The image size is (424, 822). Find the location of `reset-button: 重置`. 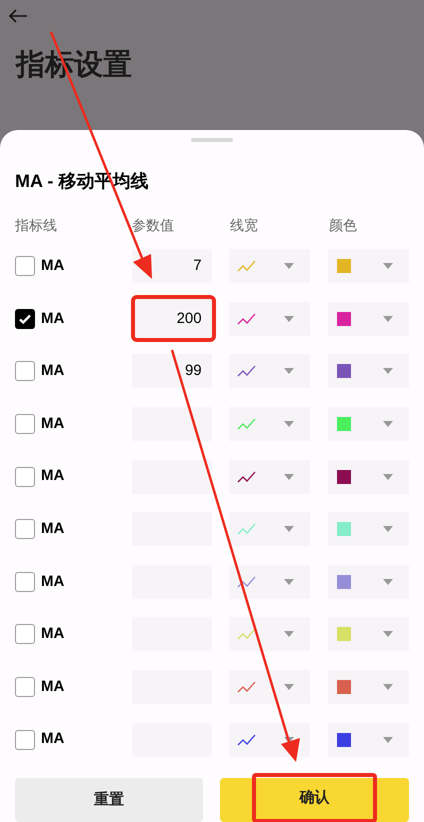

reset-button: 重置 is located at coordinates (109, 800).